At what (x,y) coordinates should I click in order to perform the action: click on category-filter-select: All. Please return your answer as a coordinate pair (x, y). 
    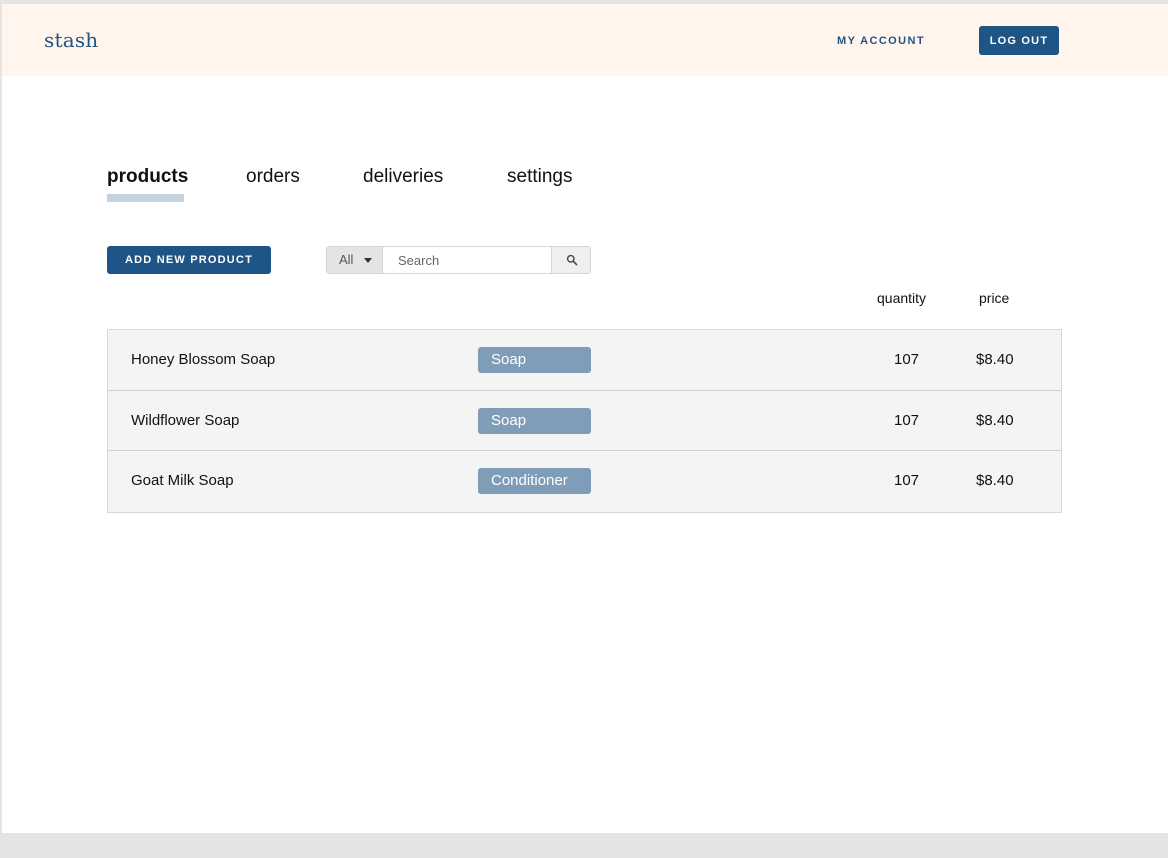
    Looking at the image, I should click on (355, 260).